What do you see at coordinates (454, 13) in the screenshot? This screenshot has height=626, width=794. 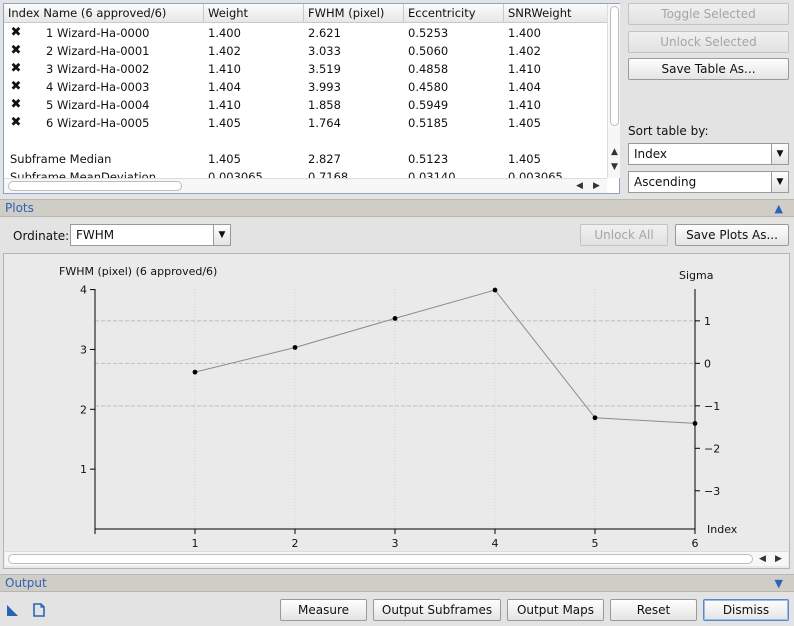 I see `column-header-eccentricity: Eccentricity` at bounding box center [454, 13].